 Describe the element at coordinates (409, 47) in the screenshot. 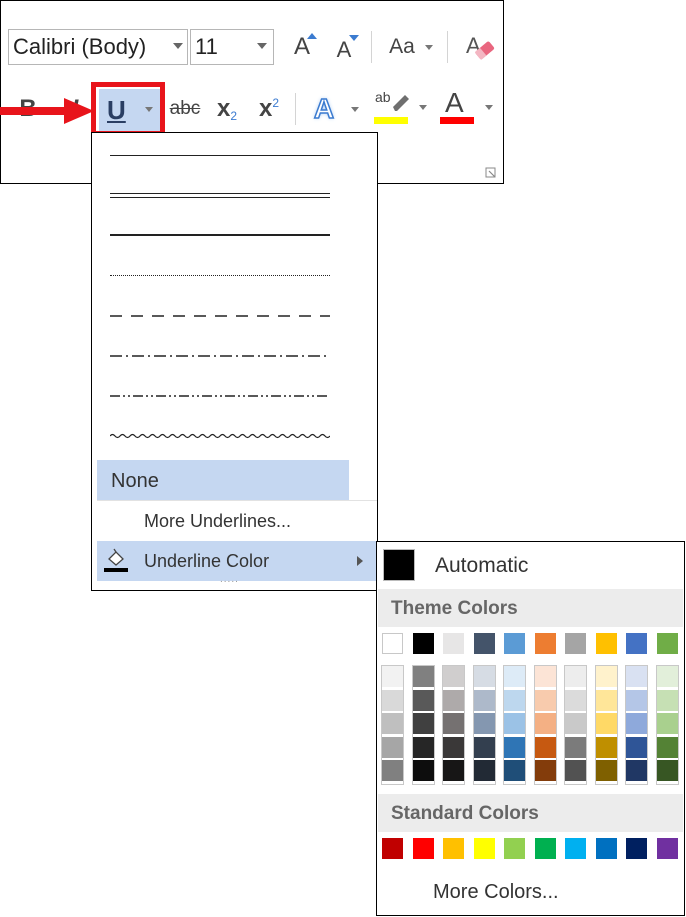

I see `change-case-button: Aa` at that location.